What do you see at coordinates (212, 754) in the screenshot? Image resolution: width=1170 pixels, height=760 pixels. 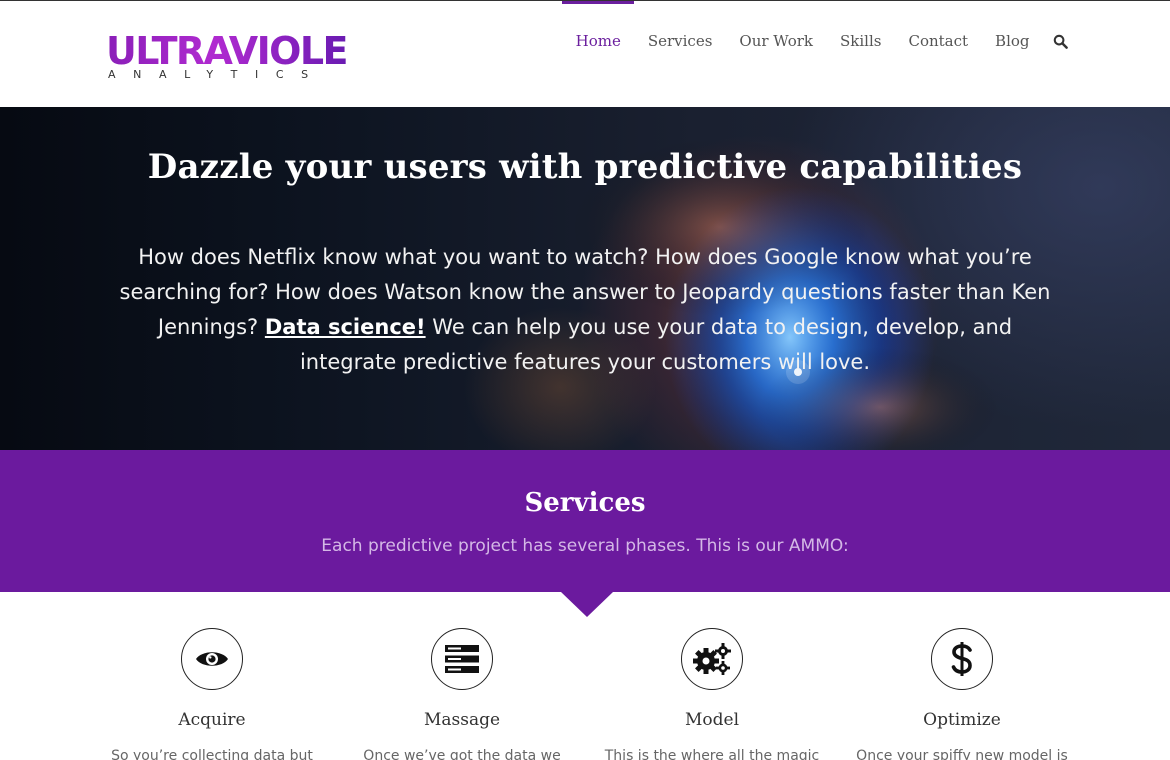 I see `service-description: So you’re collecting data but` at bounding box center [212, 754].